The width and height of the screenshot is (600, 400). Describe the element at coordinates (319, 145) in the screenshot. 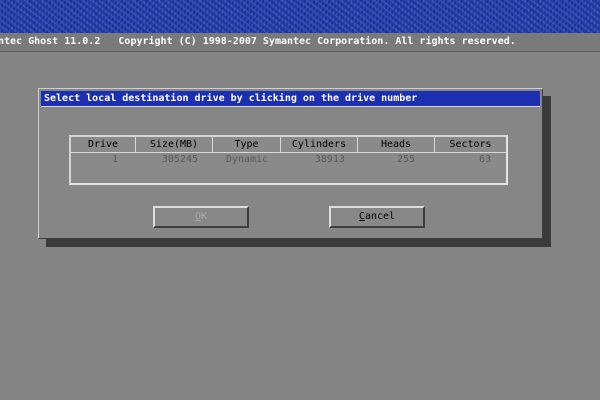

I see `column-header-cylinders: Cylinders` at that location.